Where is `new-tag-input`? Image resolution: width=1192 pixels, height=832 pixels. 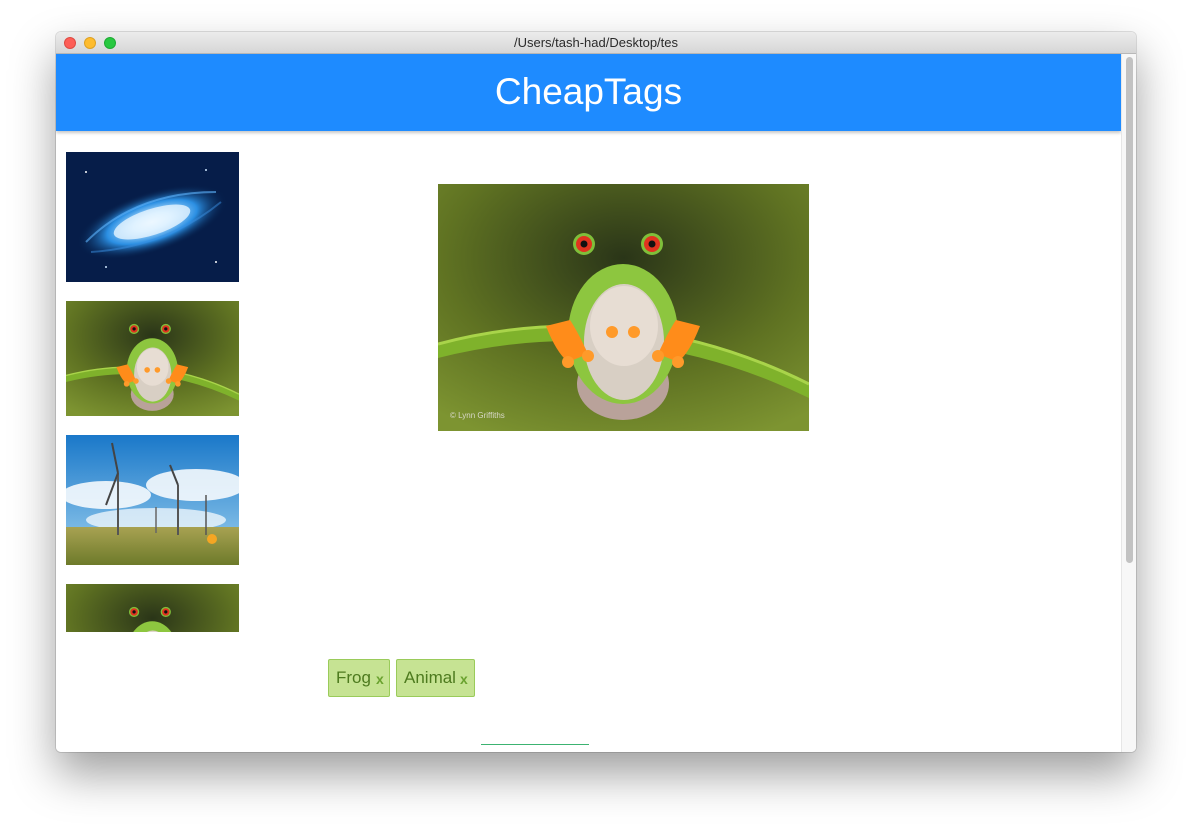 new-tag-input is located at coordinates (535, 742).